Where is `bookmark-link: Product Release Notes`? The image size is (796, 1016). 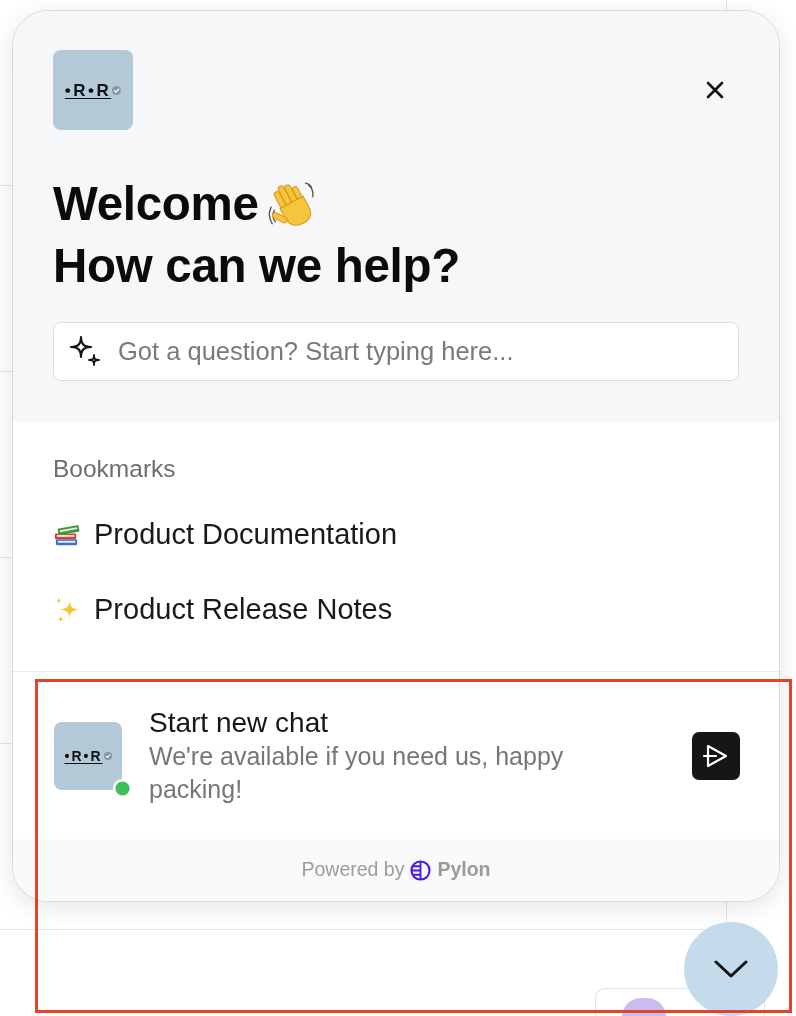
bookmark-link: Product Release Notes is located at coordinates (396, 609).